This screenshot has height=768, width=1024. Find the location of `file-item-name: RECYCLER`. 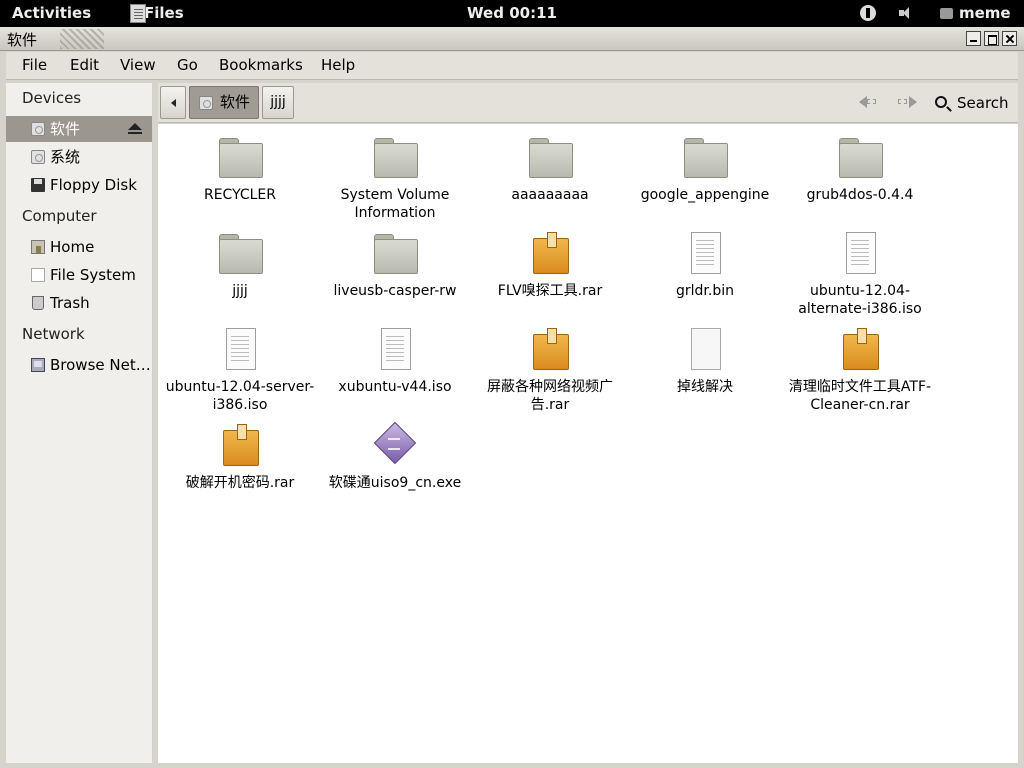

file-item-name: RECYCLER is located at coordinates (240, 195).